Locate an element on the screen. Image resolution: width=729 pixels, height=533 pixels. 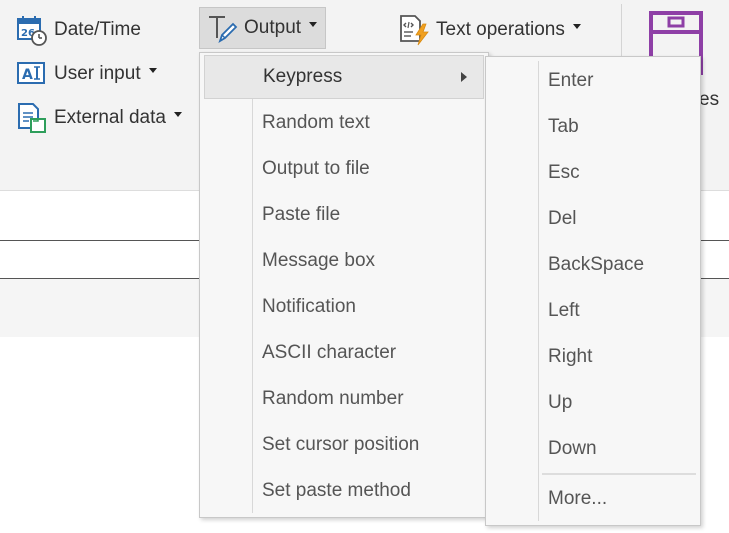
menu-item-label: Enter is located at coordinates (571, 80).